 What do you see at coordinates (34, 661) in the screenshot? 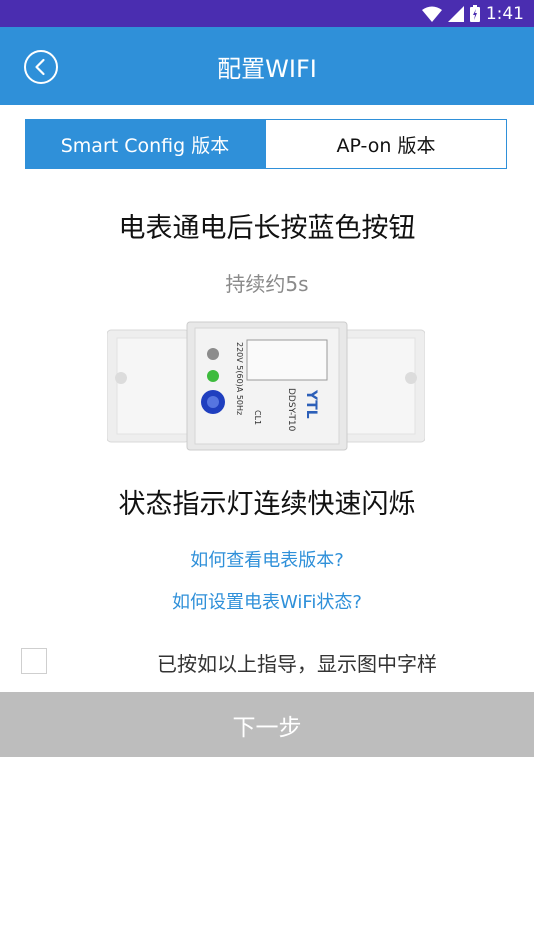
I see `confirm-checkbox` at bounding box center [34, 661].